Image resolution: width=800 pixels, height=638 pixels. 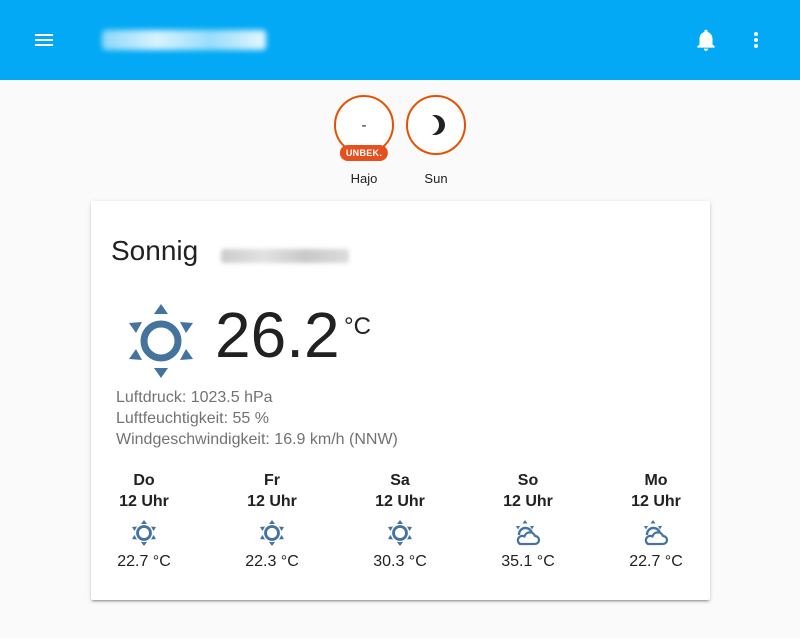 I want to click on forecast-day-label: Sa, so click(x=400, y=480).